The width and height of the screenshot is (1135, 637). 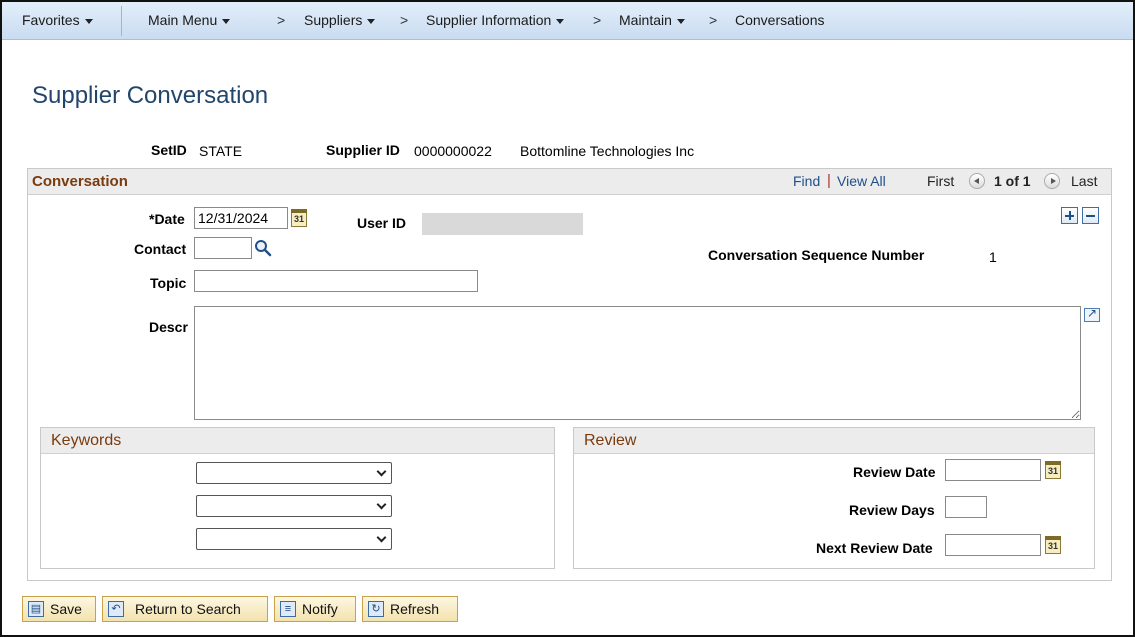 What do you see at coordinates (167, 219) in the screenshot?
I see `date-label: *Date` at bounding box center [167, 219].